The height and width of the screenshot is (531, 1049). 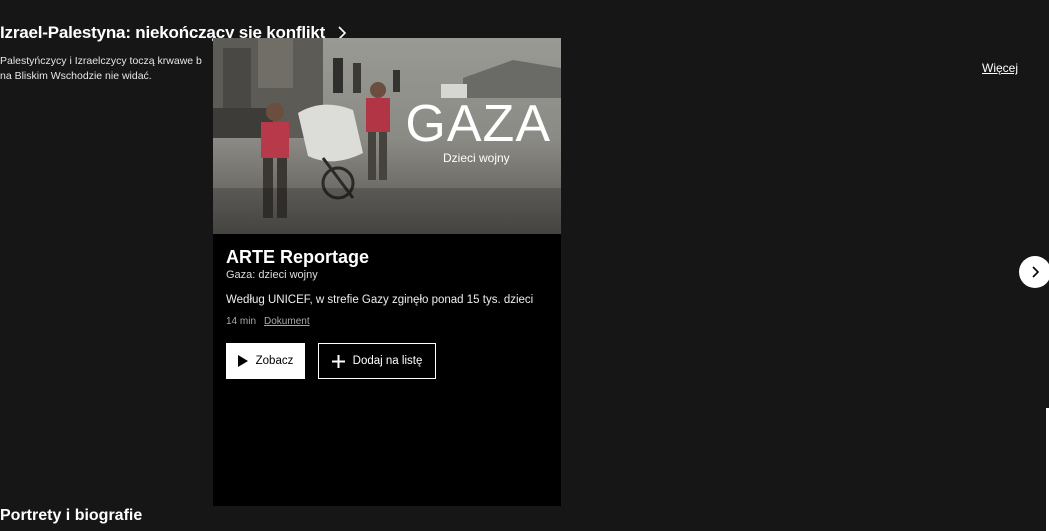 What do you see at coordinates (338, 361) in the screenshot?
I see `plus-icon` at bounding box center [338, 361].